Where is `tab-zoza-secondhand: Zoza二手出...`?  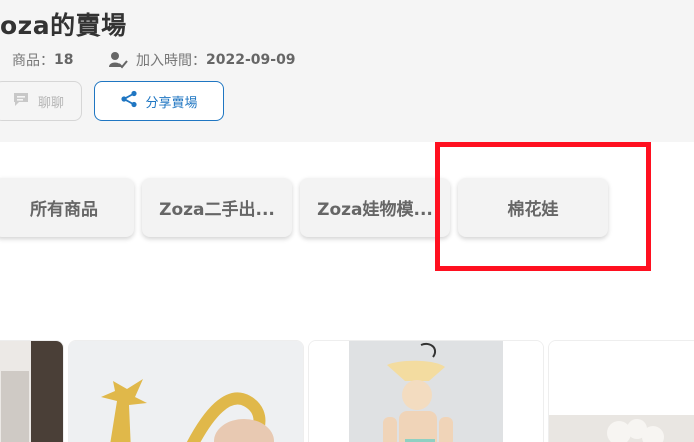 tab-zoza-secondhand: Zoza二手出... is located at coordinates (217, 207).